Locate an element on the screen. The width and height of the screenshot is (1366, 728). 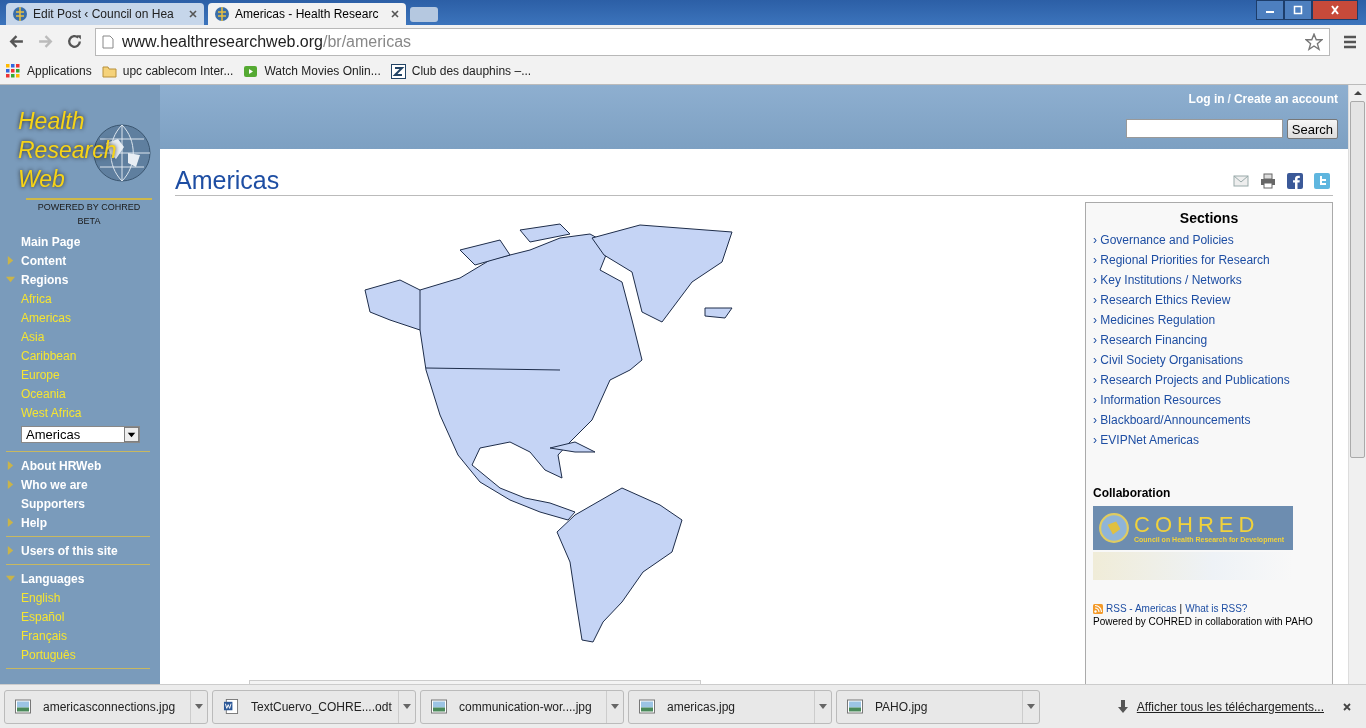
section-link: › Research Ethics Review is located at coordinates (1209, 300).